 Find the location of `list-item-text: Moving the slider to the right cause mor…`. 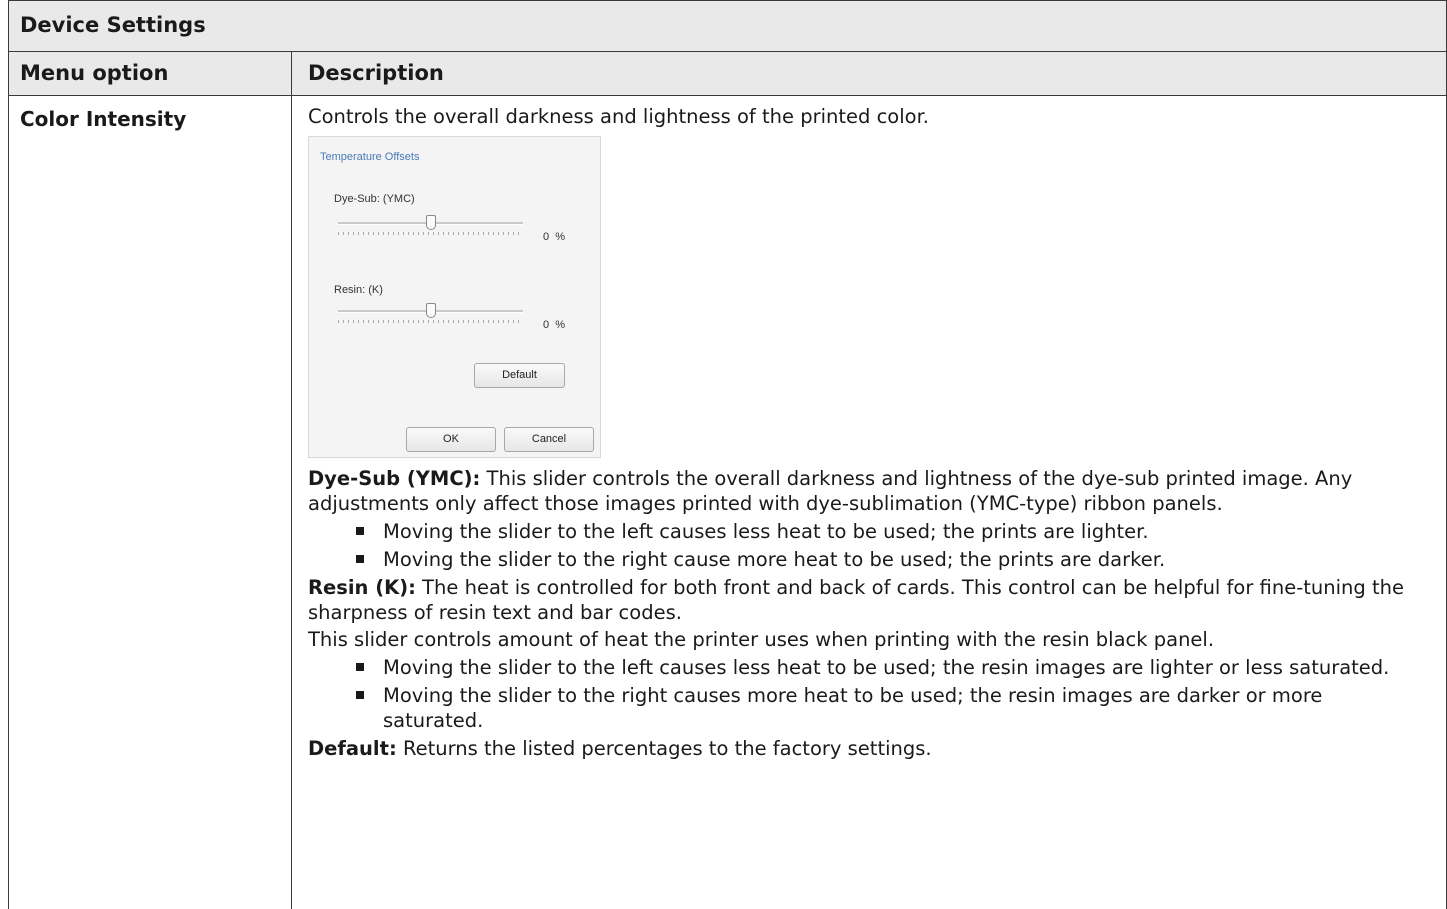

list-item-text: Moving the slider to the right cause mor… is located at coordinates (774, 559).